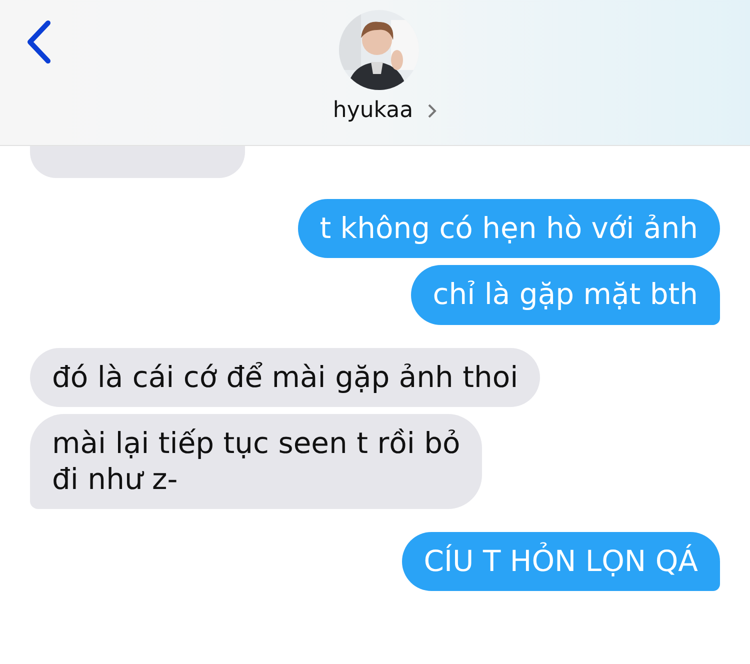 Image resolution: width=750 pixels, height=664 pixels. Describe the element at coordinates (509, 228) in the screenshot. I see `message-bubble: t không có hẹn hò với ảnh` at that location.